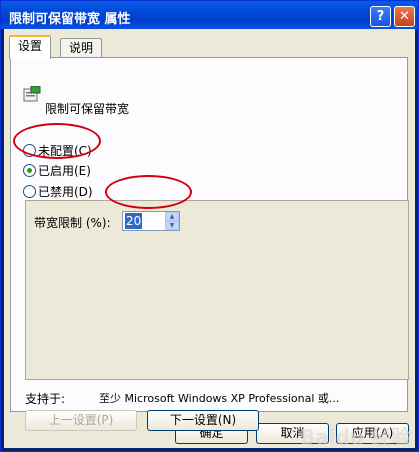 The image size is (419, 452). I want to click on spin-down-icon: ▼, so click(172, 225).